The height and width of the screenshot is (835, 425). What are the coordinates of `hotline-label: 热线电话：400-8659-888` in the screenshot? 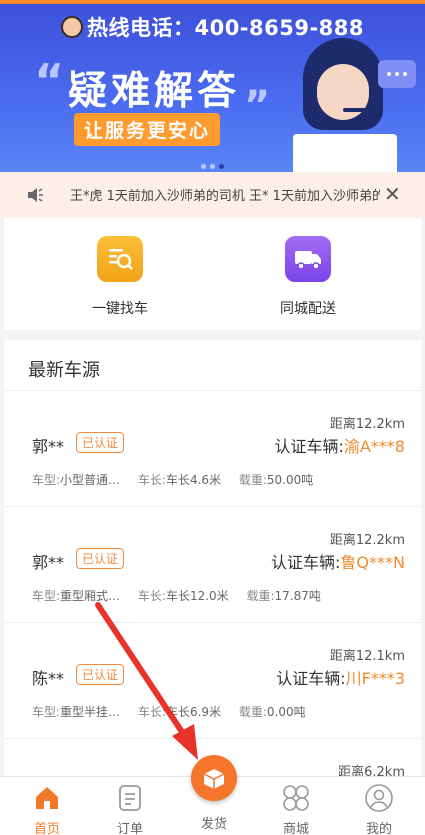 It's located at (225, 28).